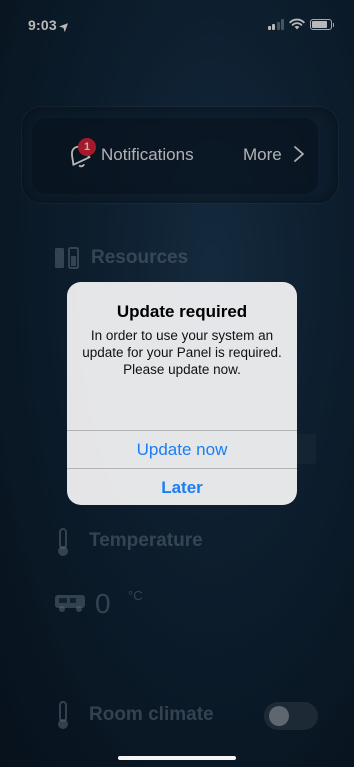 The height and width of the screenshot is (767, 354). Describe the element at coordinates (182, 311) in the screenshot. I see `alert-title: Update required` at that location.